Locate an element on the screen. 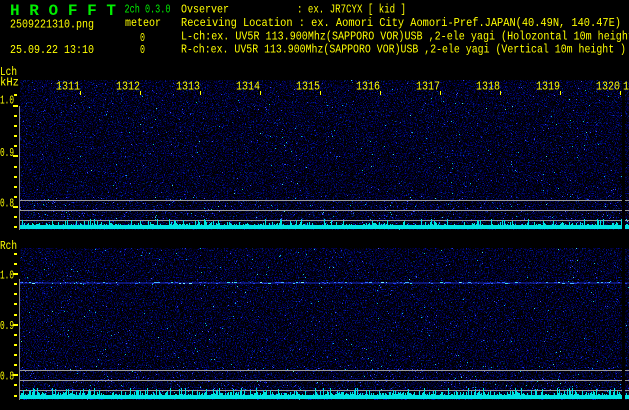  svg-text: 1314 is located at coordinates (248, 87).